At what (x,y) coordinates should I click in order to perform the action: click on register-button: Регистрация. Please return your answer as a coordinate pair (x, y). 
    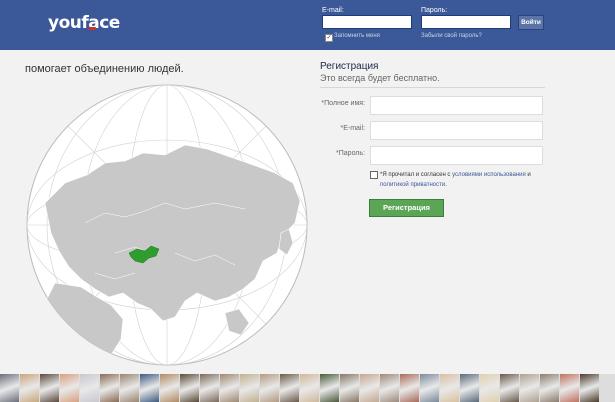
    Looking at the image, I should click on (406, 208).